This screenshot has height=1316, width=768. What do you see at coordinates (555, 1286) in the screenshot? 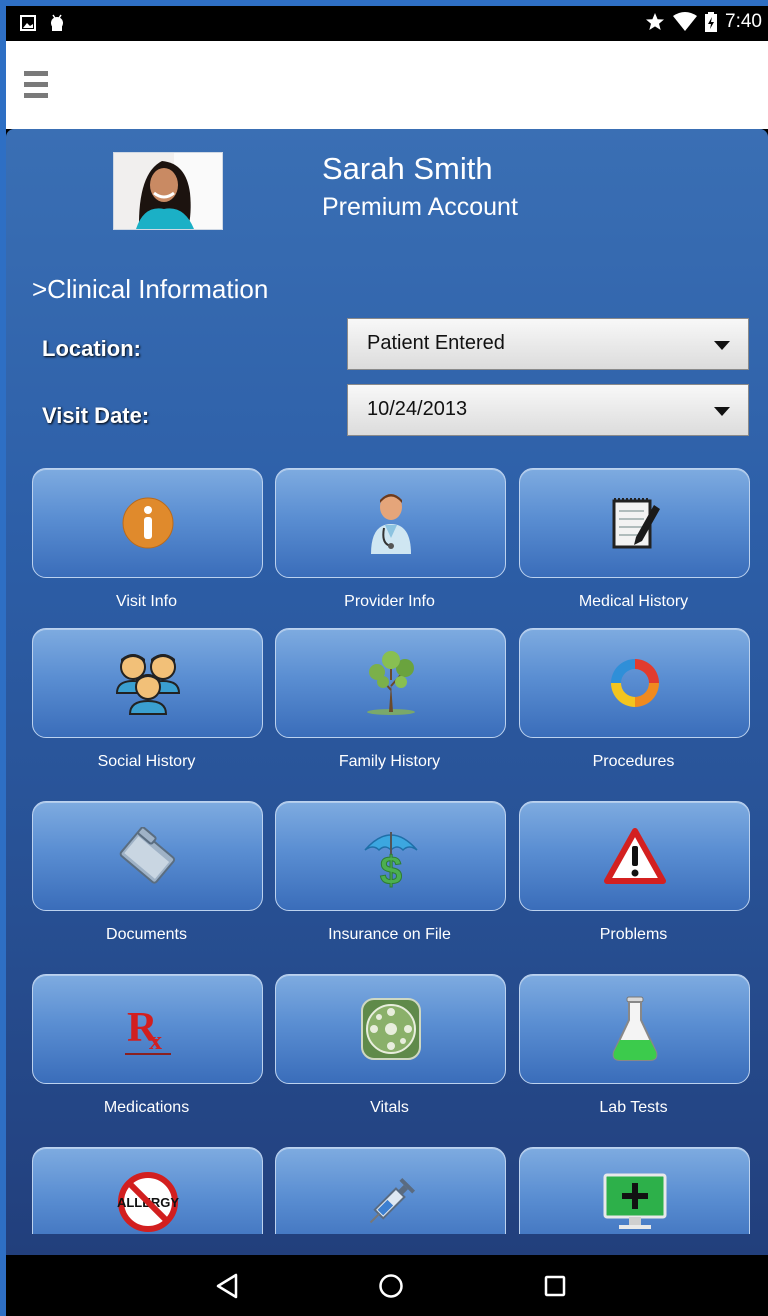
I see `recents-icon` at bounding box center [555, 1286].